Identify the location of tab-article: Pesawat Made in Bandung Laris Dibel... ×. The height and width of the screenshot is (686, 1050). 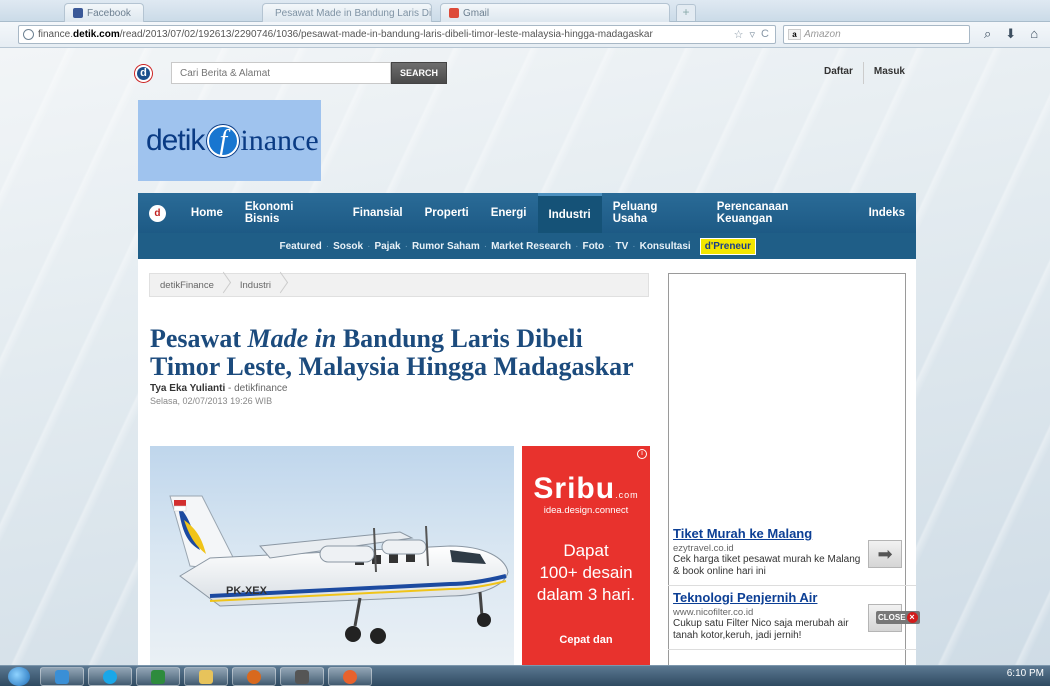
(347, 12).